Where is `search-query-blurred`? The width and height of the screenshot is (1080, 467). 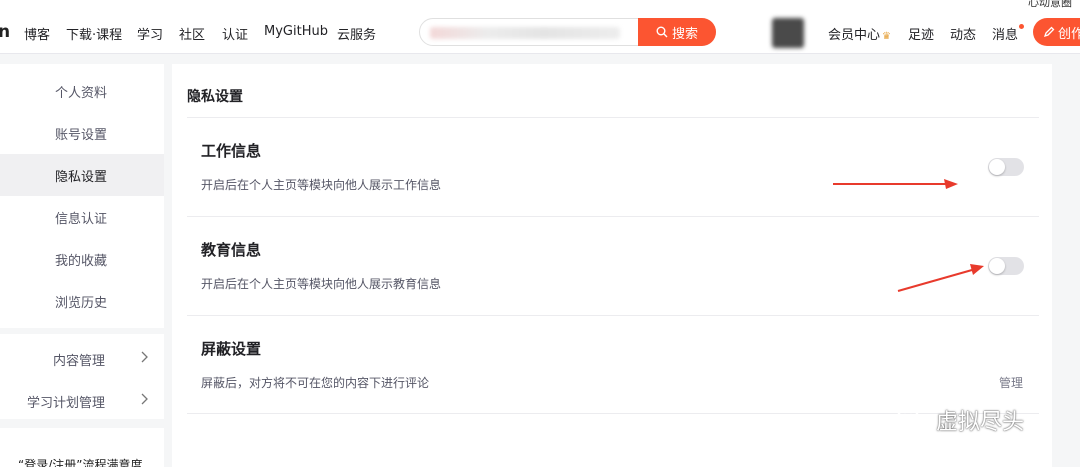 search-query-blurred is located at coordinates (525, 33).